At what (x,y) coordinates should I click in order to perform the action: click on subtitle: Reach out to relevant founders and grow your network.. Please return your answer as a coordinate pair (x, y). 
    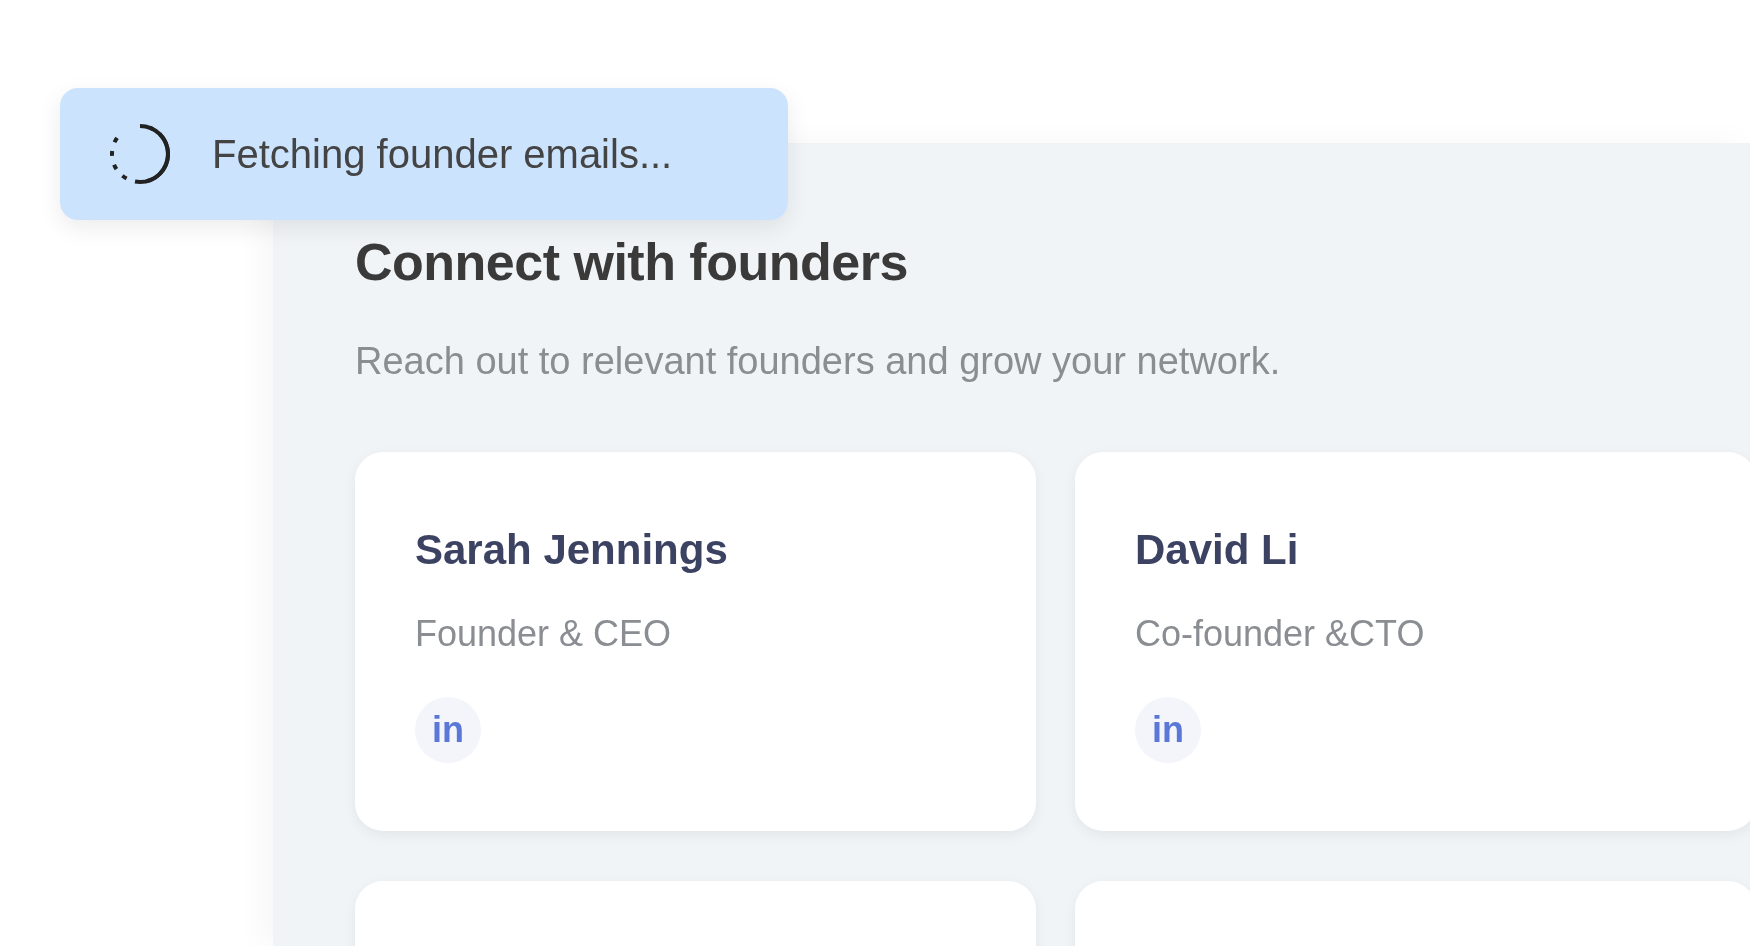
    Looking at the image, I should click on (818, 362).